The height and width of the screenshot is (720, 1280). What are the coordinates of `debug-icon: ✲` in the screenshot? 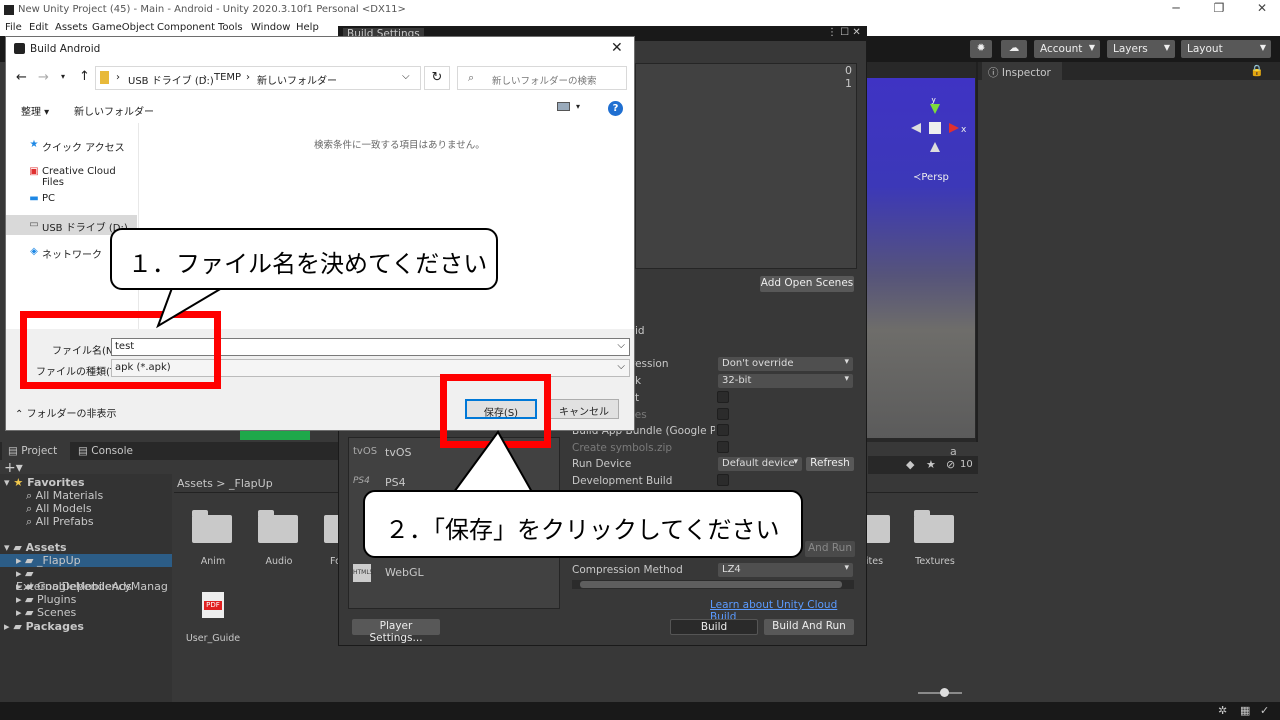 It's located at (1222, 710).